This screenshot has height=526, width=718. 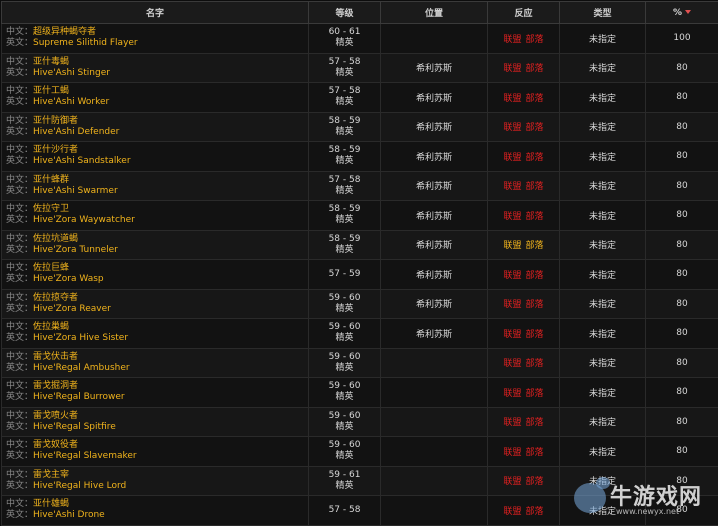 I want to click on npc-en-name-link: Hive'Ashi Stinger, so click(x=71, y=73).